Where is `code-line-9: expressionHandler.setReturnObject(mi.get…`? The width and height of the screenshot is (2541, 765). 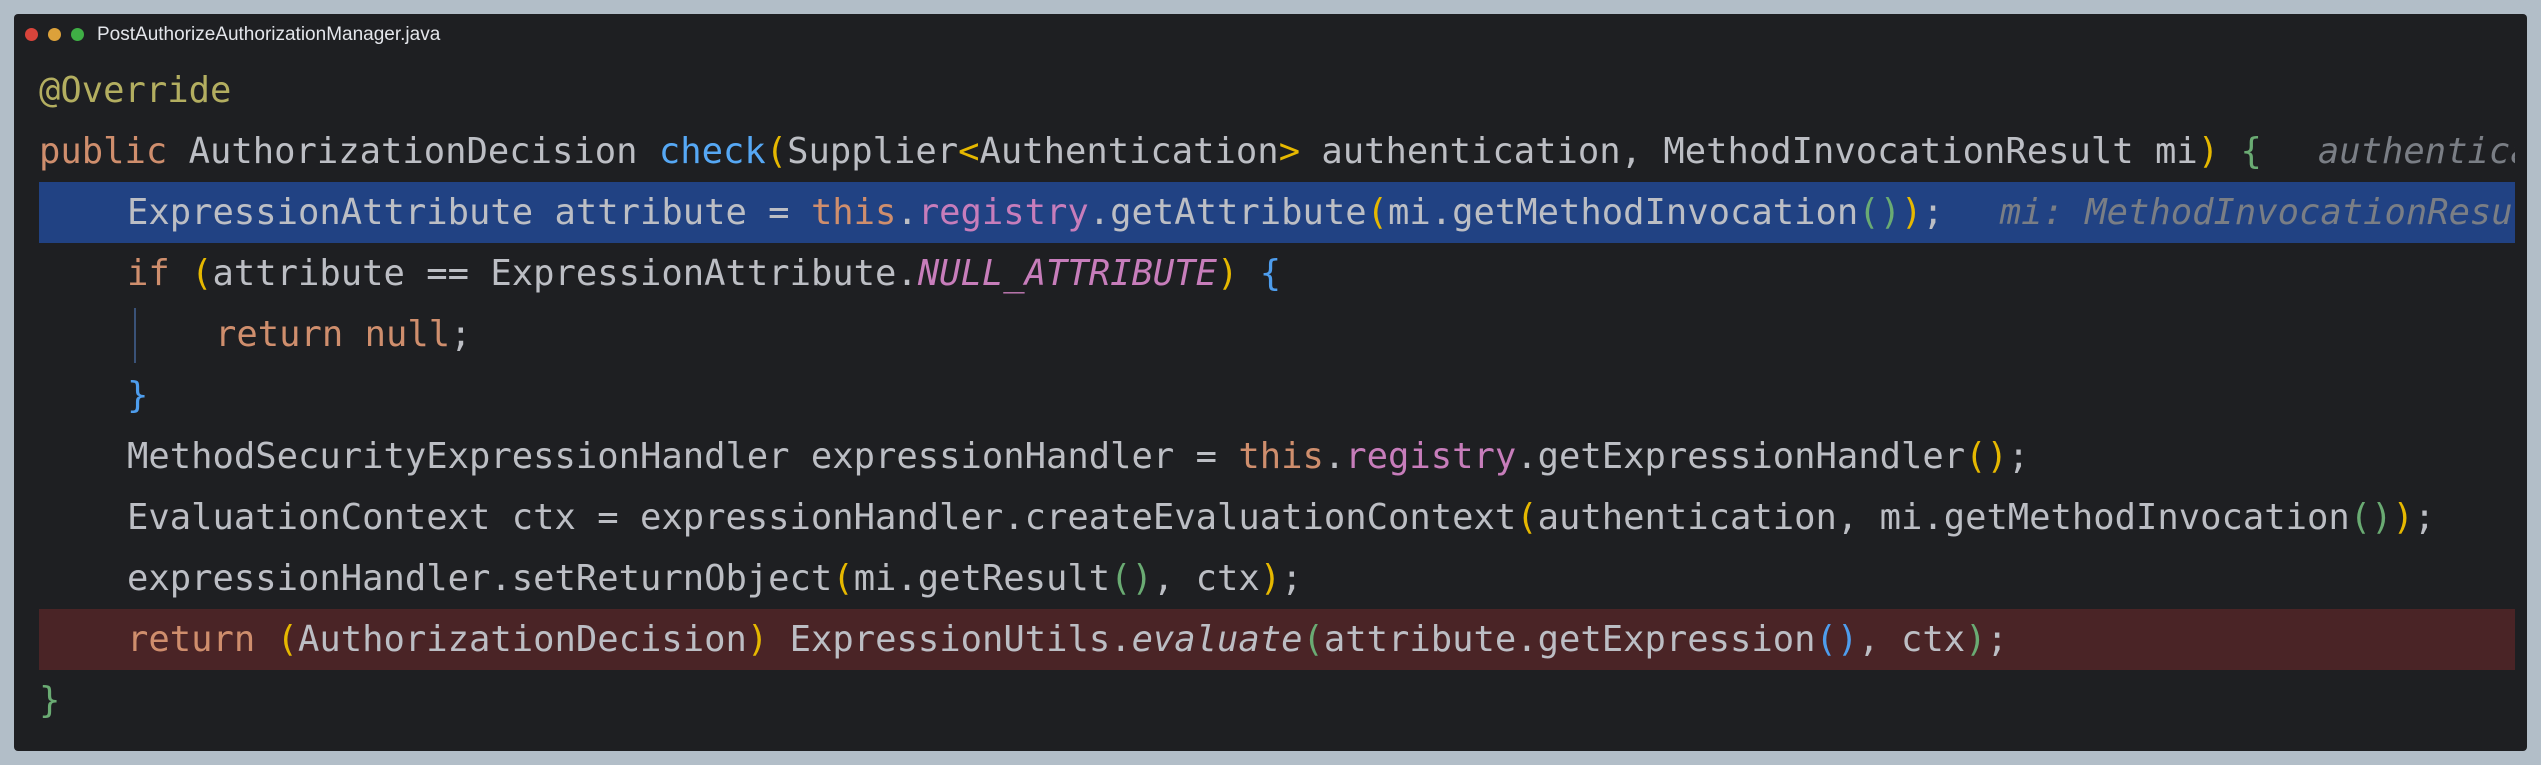
code-line-9: expressionHandler.setReturnObject(mi.get… is located at coordinates (1277, 578).